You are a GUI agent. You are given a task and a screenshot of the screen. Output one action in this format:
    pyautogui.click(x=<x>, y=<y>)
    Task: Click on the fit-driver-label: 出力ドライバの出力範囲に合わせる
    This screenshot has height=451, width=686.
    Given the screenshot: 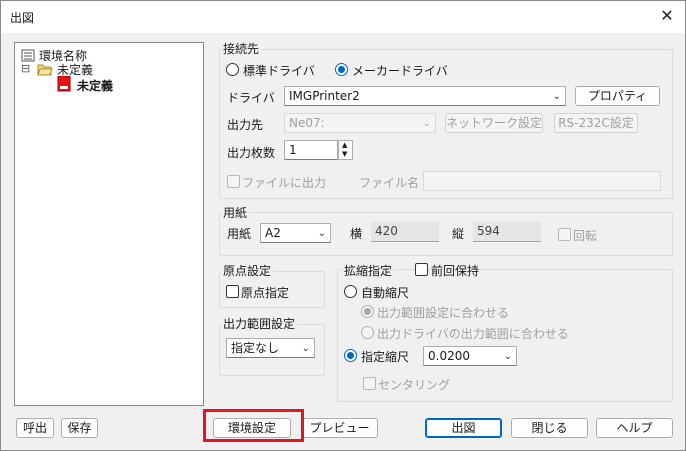 What is the action you would take?
    pyautogui.click(x=473, y=334)
    